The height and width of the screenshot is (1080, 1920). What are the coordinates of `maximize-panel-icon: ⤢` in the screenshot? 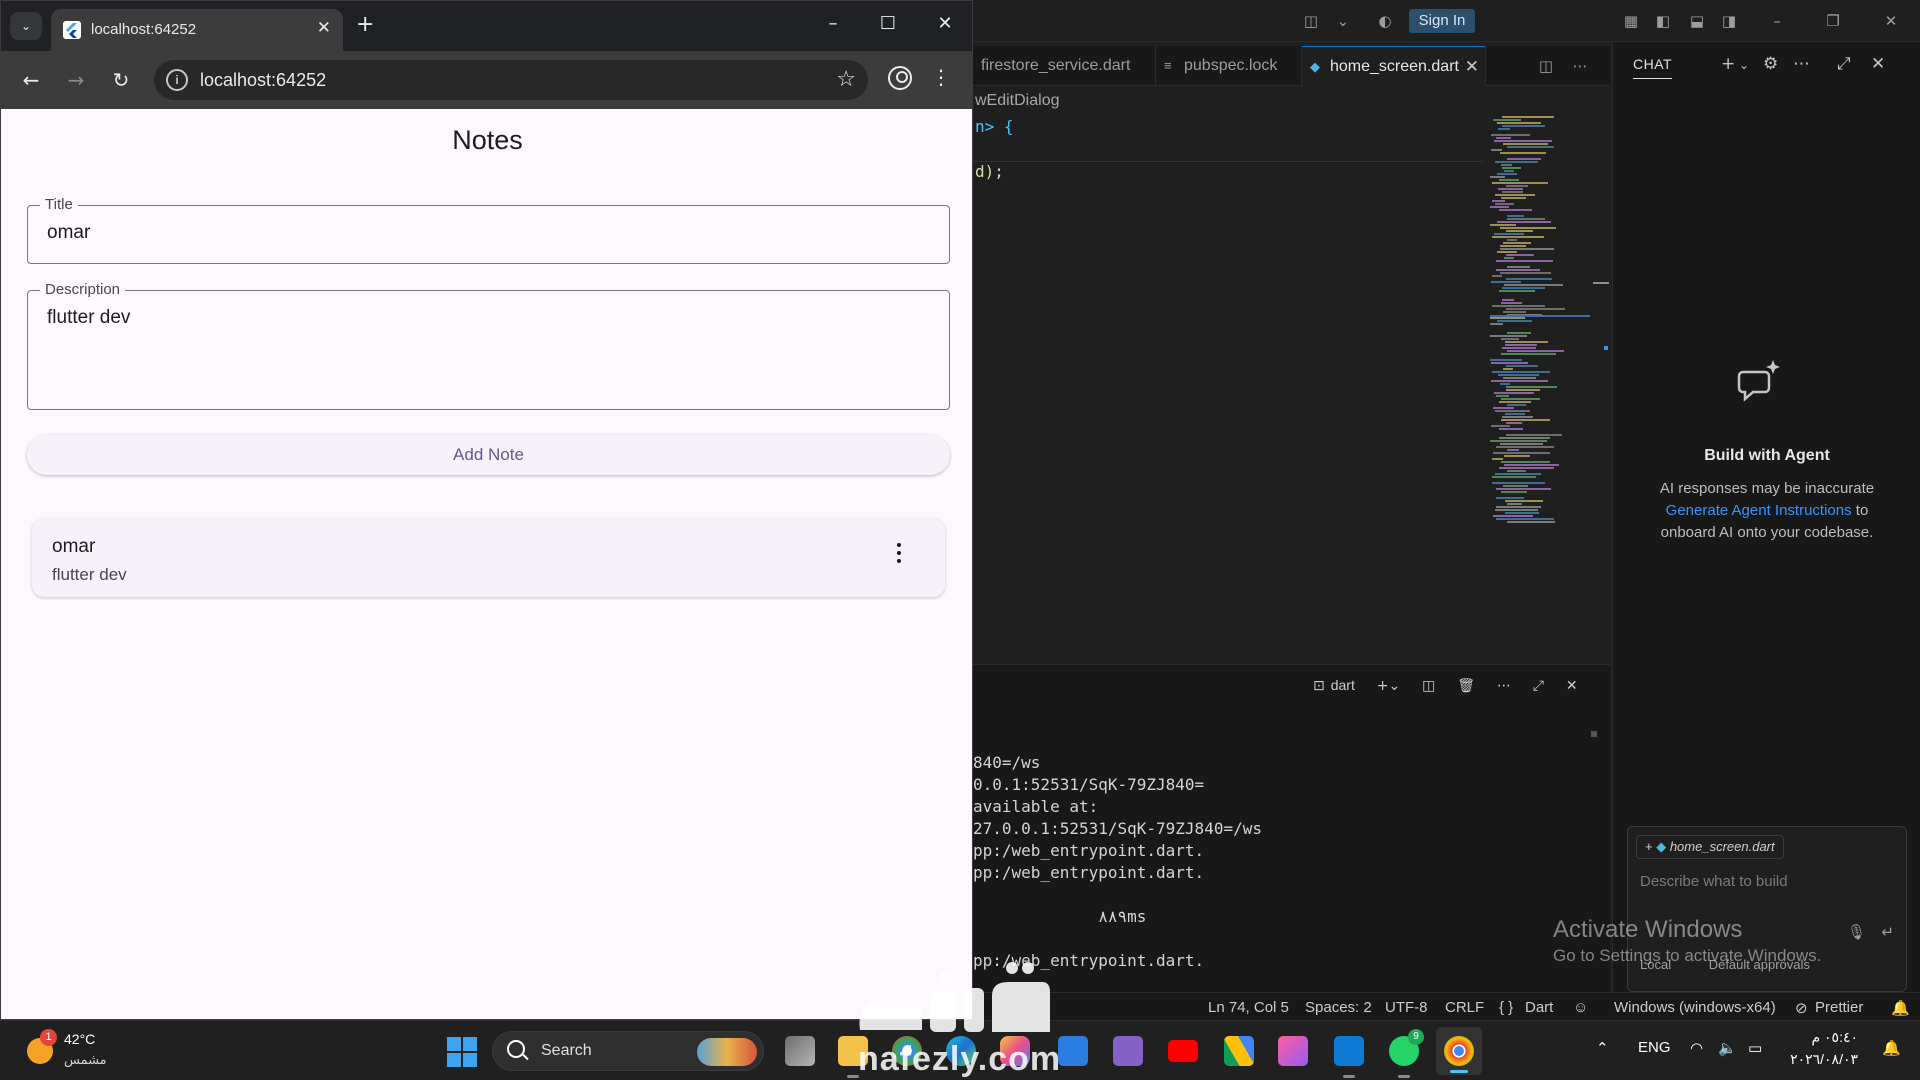 It's located at (1538, 686).